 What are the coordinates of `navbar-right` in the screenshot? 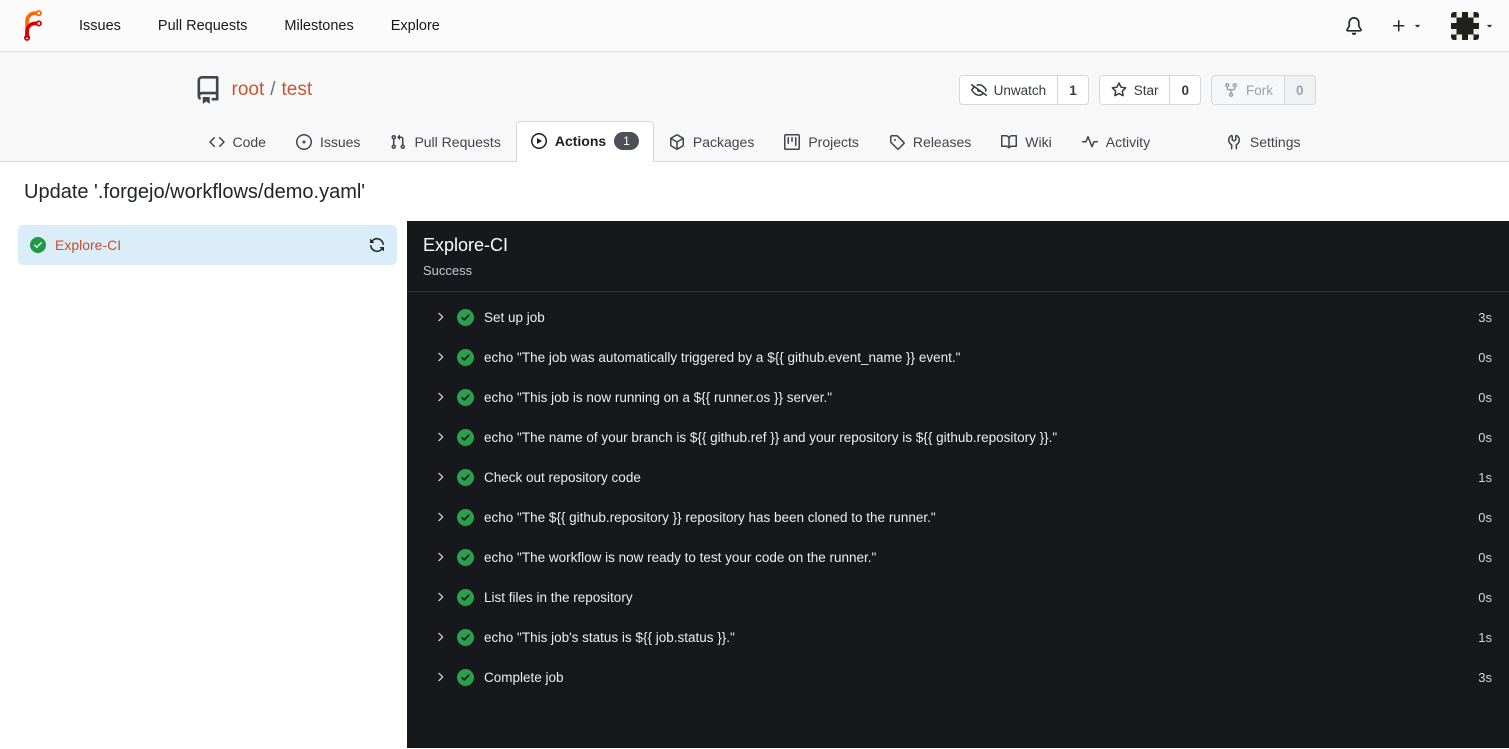 It's located at (1420, 25).